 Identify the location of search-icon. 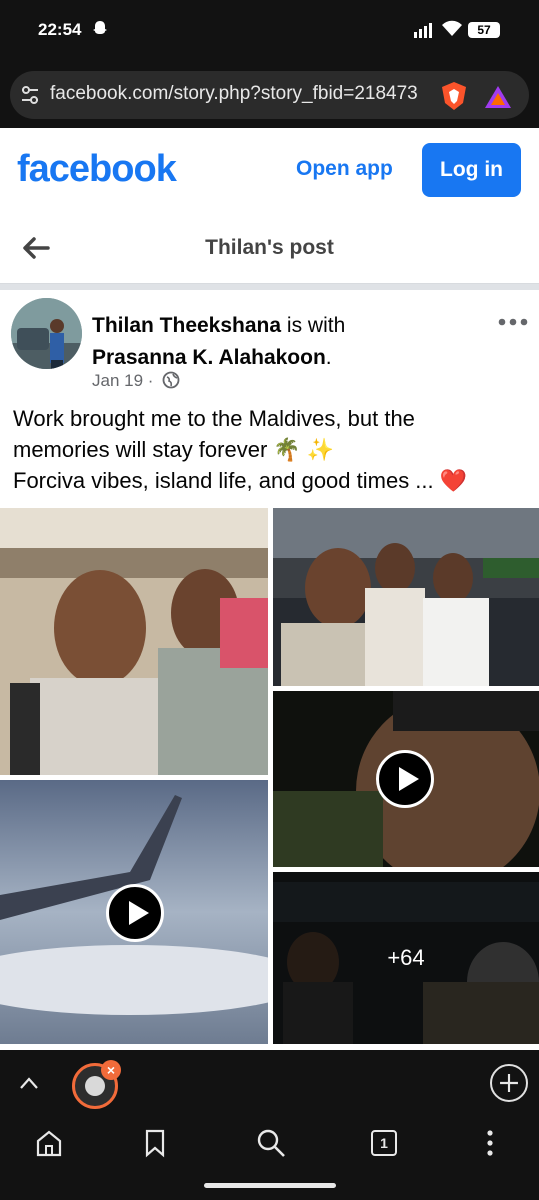
(271, 1143).